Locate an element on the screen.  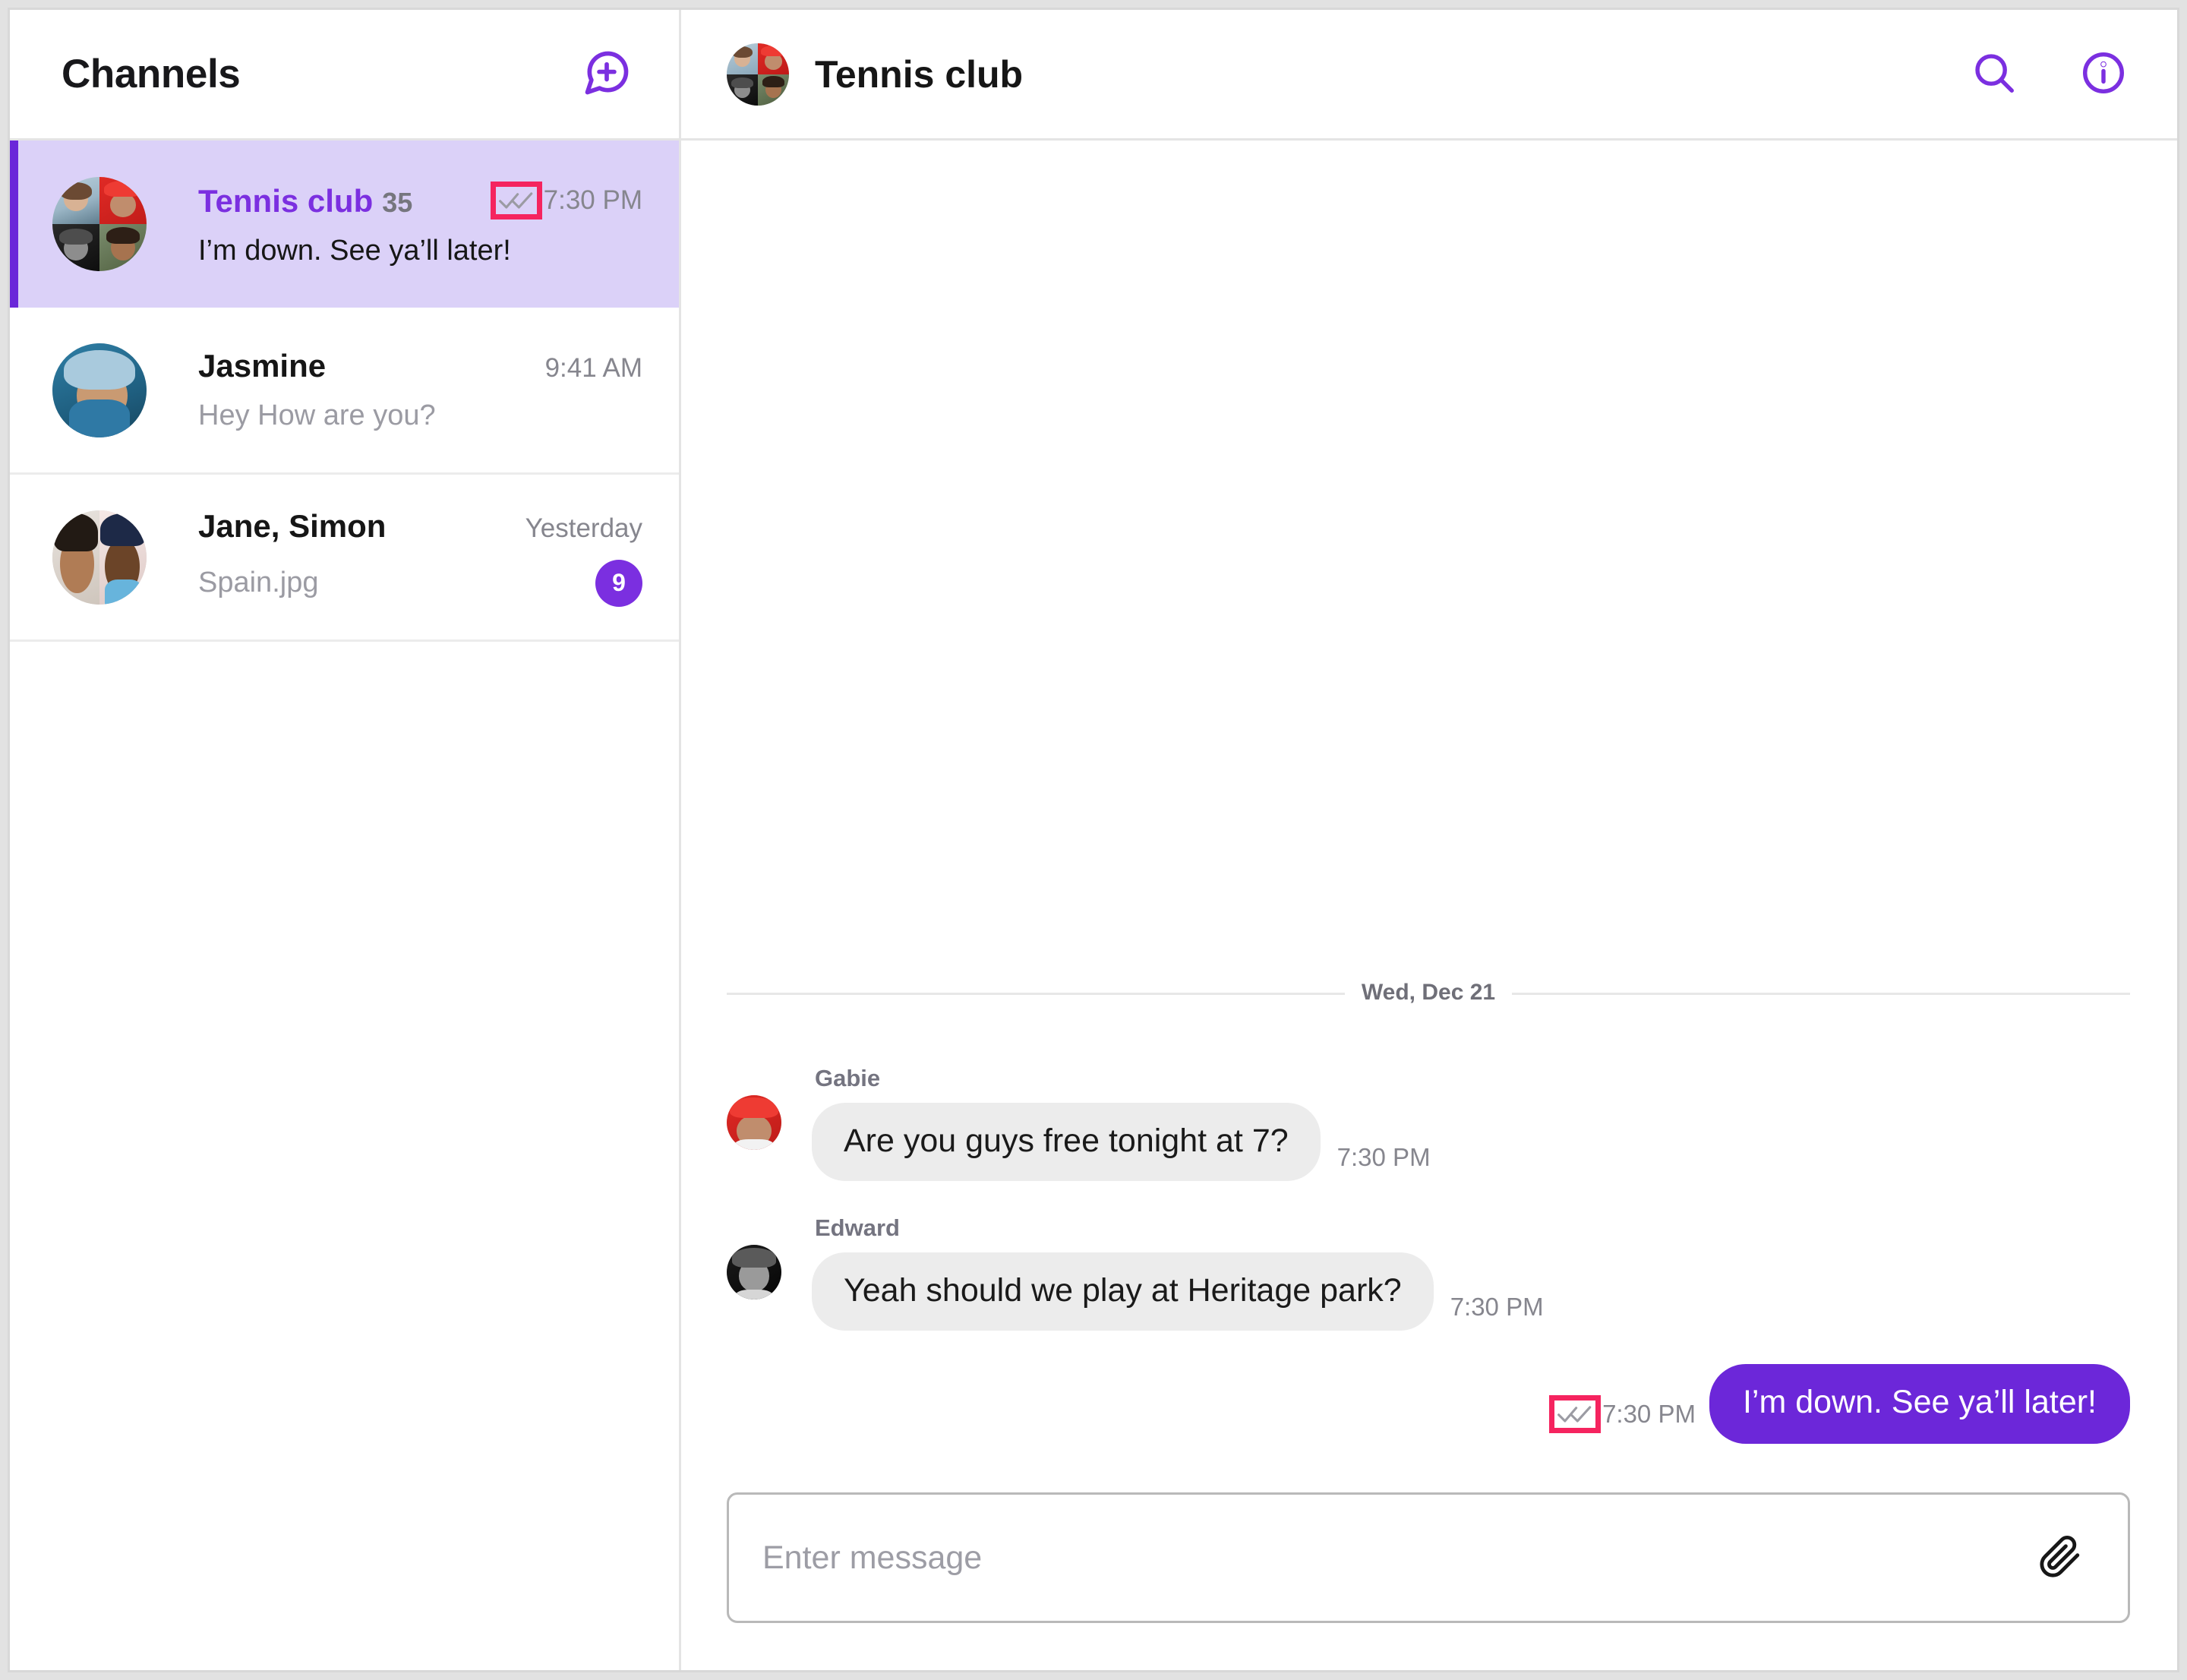
message-row-outgoing: 7:30 PM I’m down. See ya’ll later! is located at coordinates (1428, 1404).